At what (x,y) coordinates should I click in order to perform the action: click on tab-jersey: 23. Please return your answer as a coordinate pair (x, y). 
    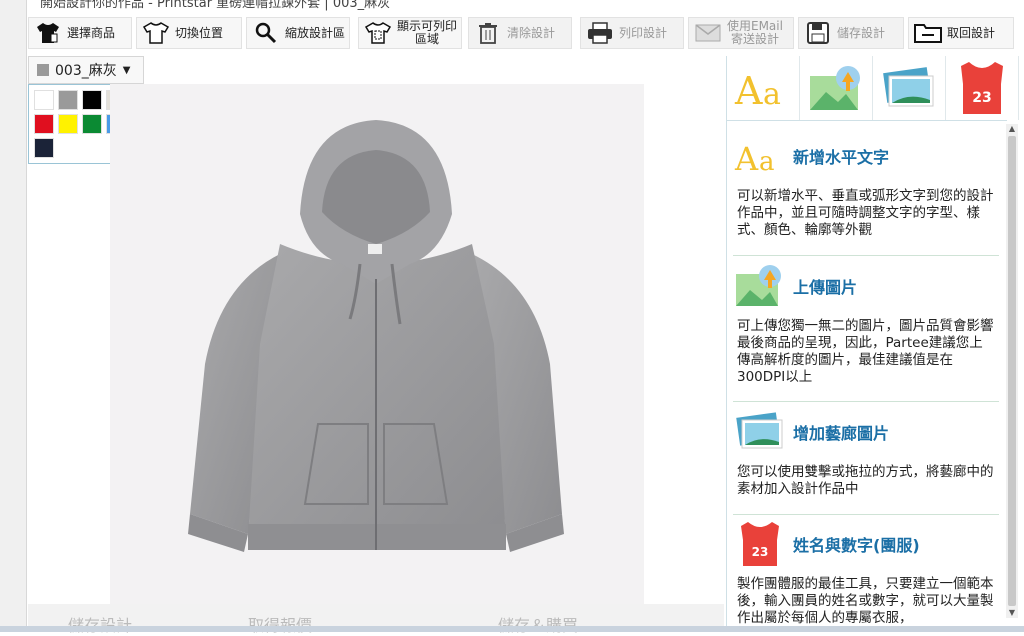
    Looking at the image, I should click on (982, 88).